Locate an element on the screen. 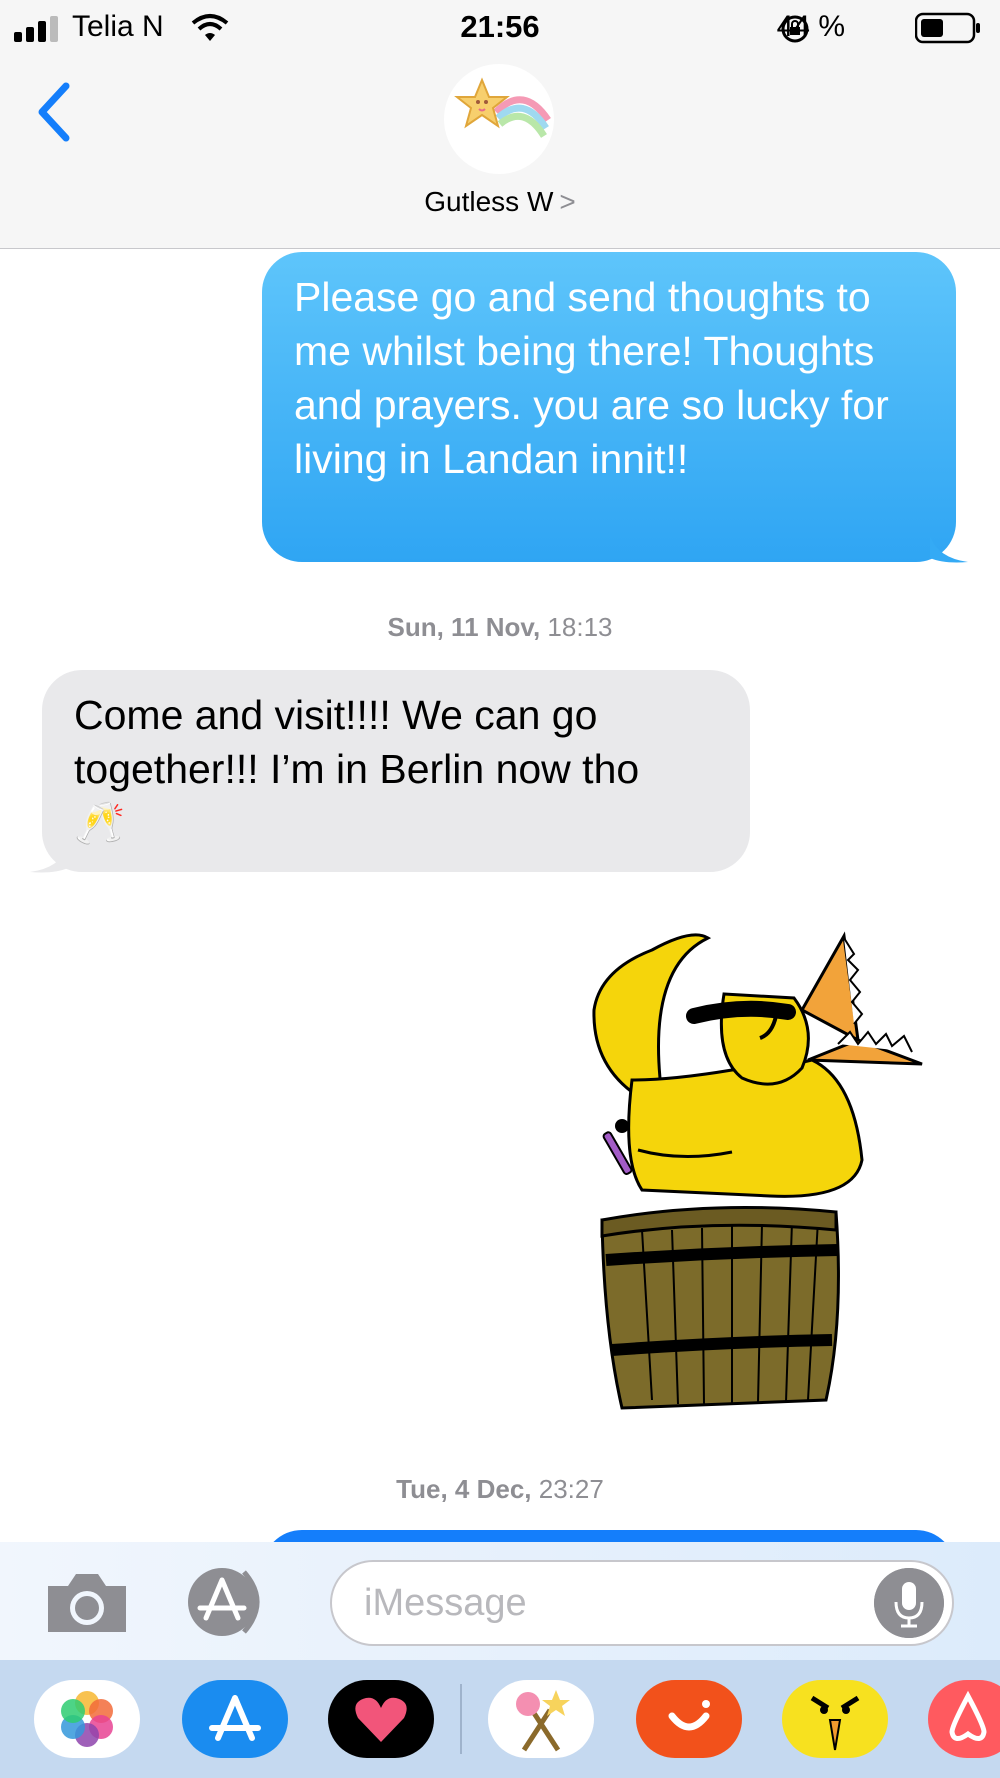 The height and width of the screenshot is (1778, 1000). input-placeholder: iMessage is located at coordinates (445, 1603).